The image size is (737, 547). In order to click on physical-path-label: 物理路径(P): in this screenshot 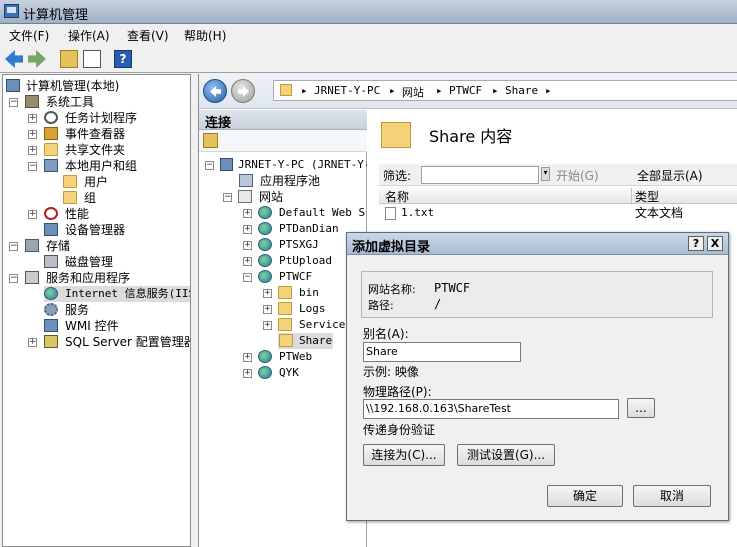, I will do `click(397, 392)`.